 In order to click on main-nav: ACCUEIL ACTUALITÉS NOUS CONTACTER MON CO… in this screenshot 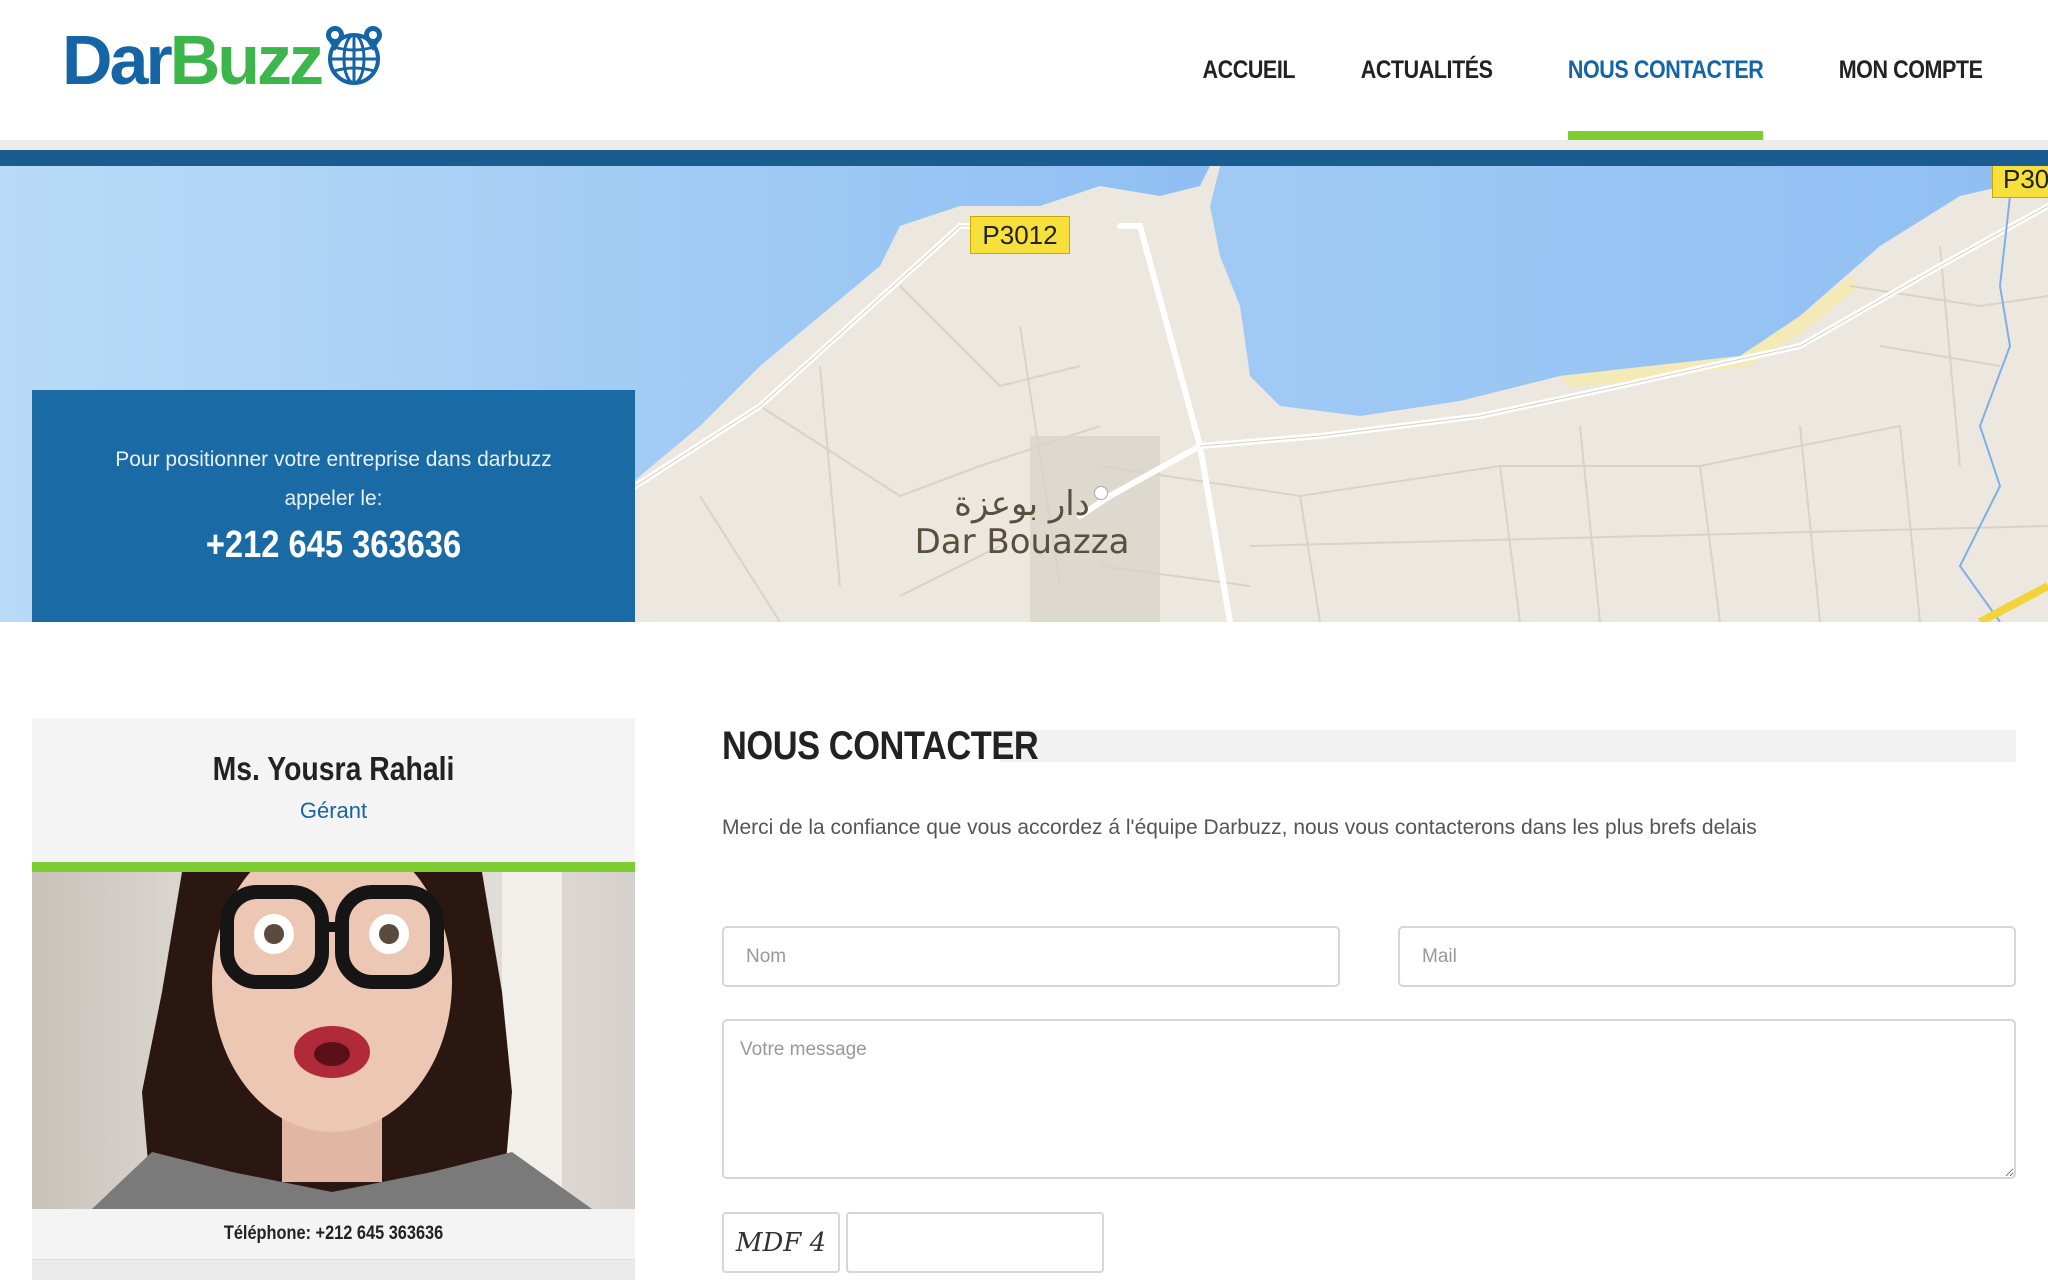, I will do `click(1594, 70)`.